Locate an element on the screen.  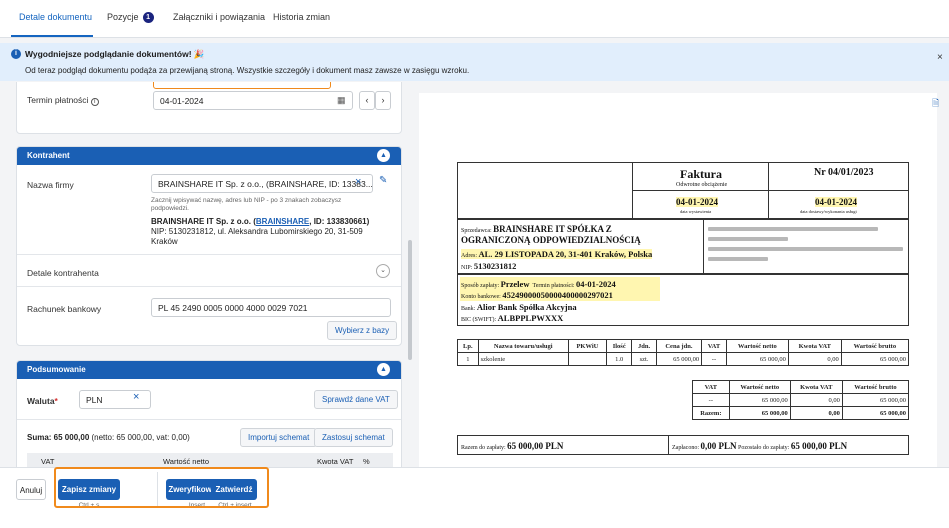
totals-sum-row: Razem: 65 000,00 0,00 65 000,00 is located at coordinates (801, 413).